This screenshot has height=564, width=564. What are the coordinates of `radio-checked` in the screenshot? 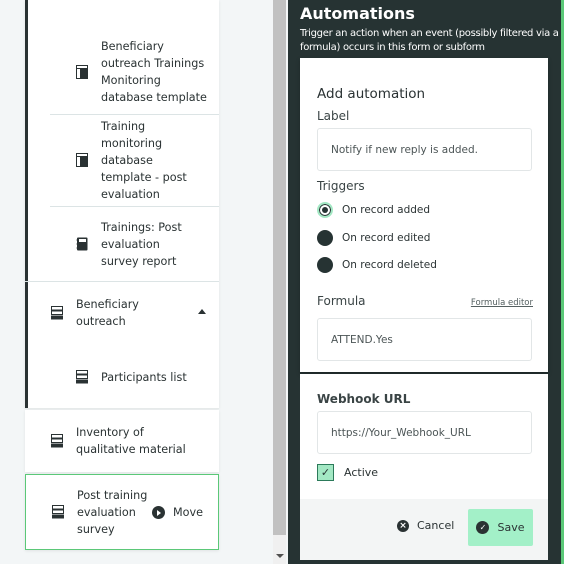 It's located at (325, 210).